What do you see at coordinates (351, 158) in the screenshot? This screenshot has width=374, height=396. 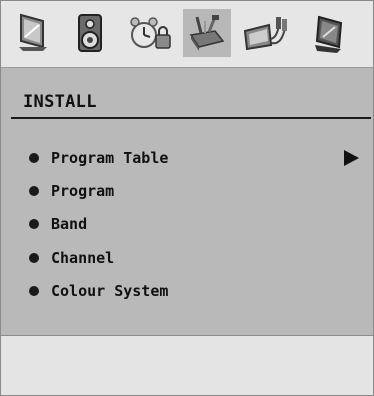 I see `submenu-arrow-icon` at bounding box center [351, 158].